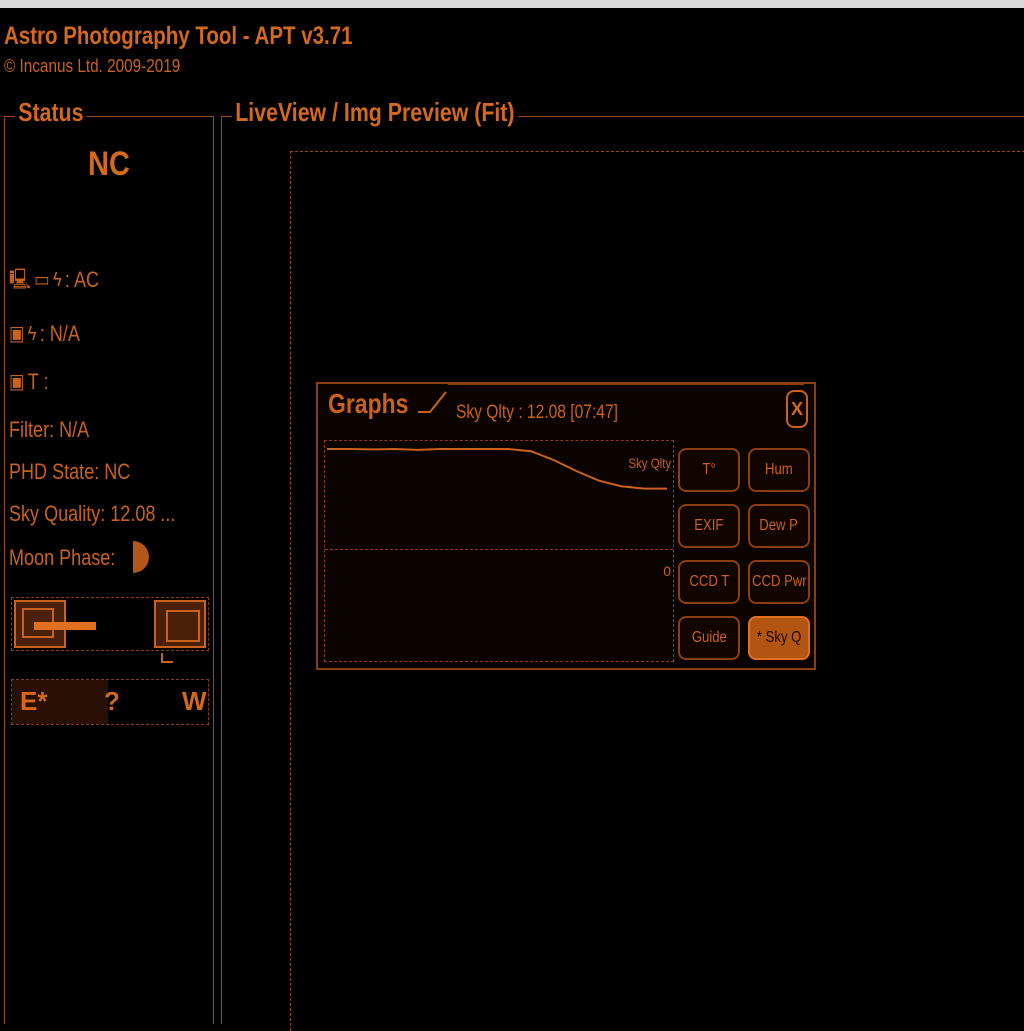 Image resolution: width=1024 pixels, height=1031 pixels. I want to click on ew-indicator: E* ? W, so click(110, 702).